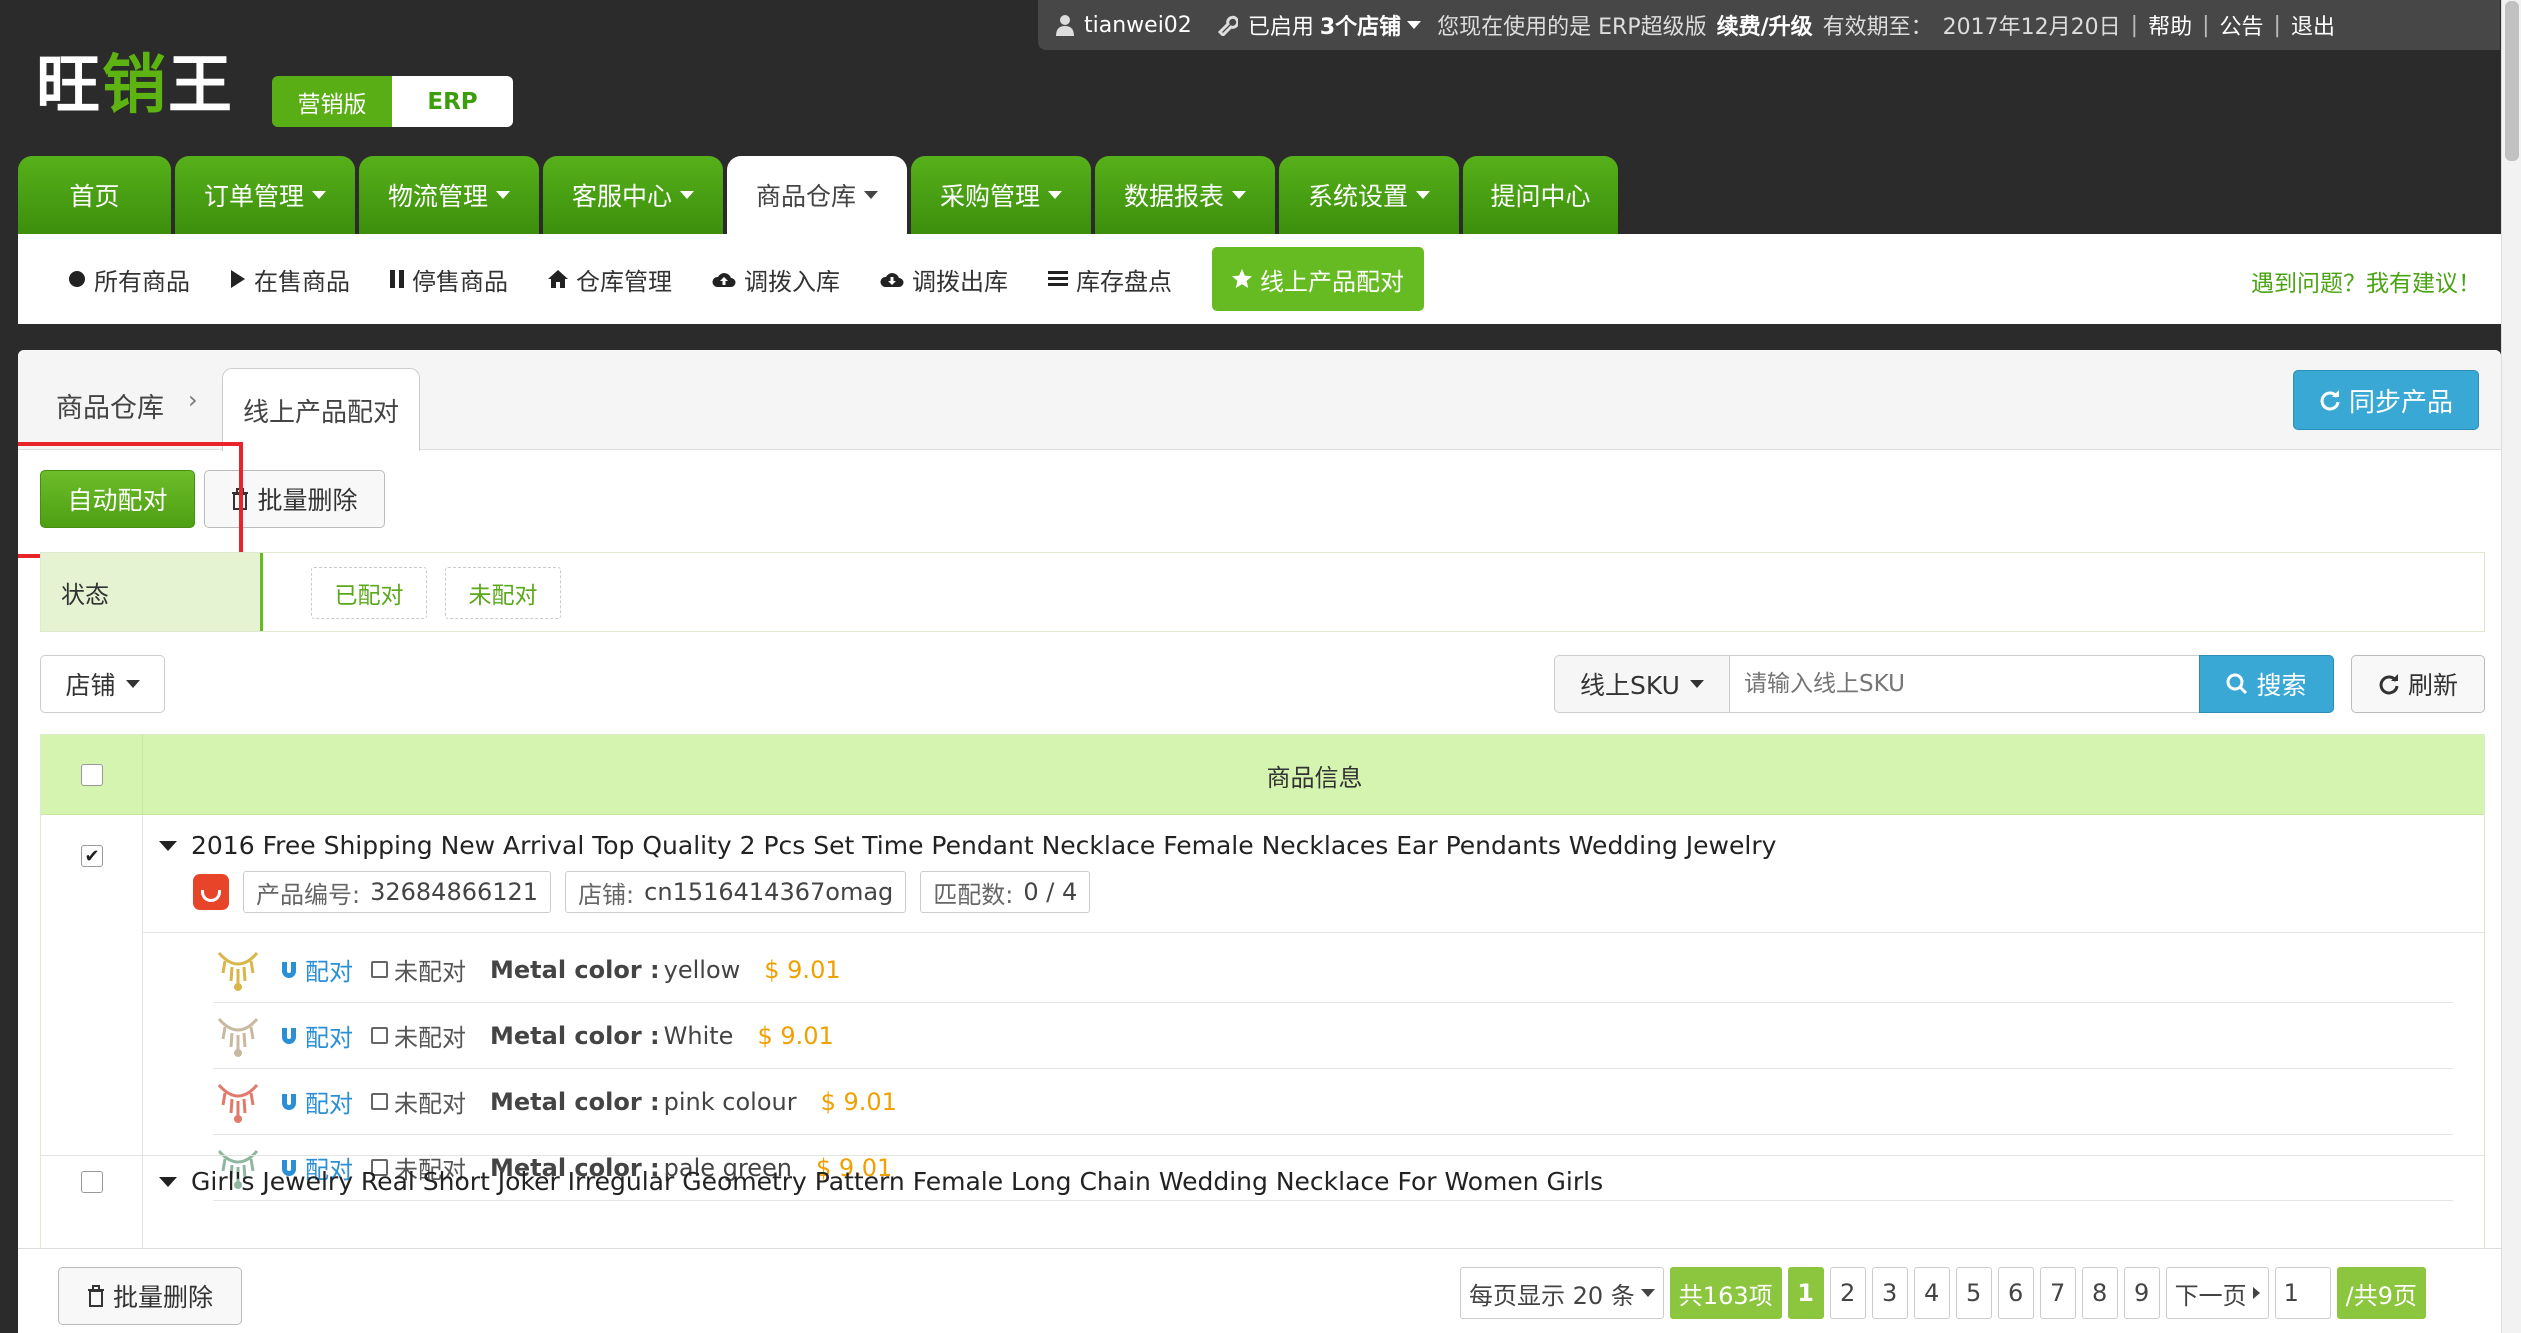 This screenshot has width=2521, height=1333. Describe the element at coordinates (2099, 1293) in the screenshot. I see `page-button-8: 8` at that location.